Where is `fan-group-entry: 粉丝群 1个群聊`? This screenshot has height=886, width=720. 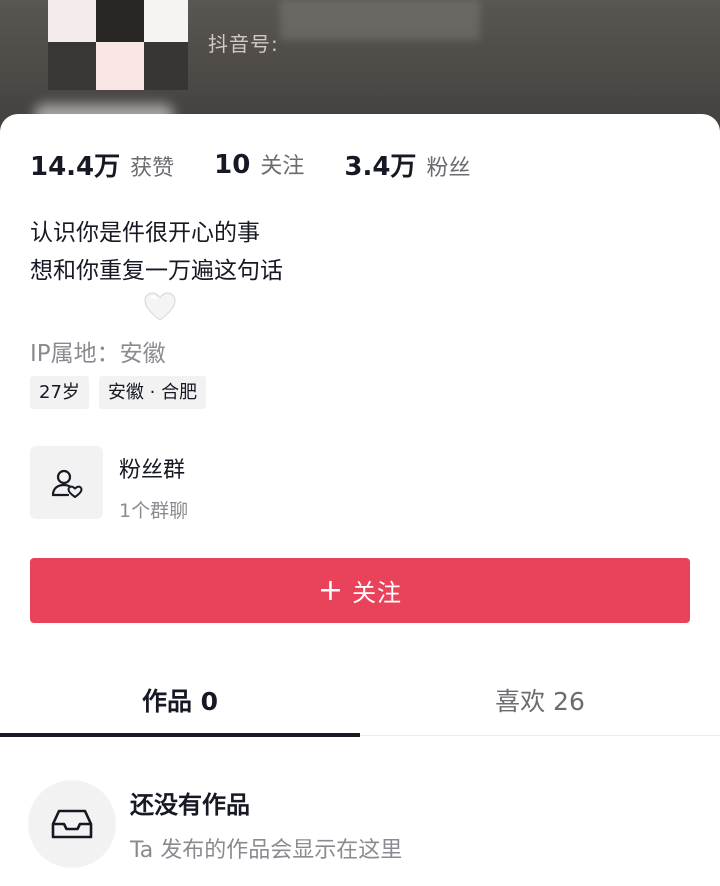 fan-group-entry: 粉丝群 1个群聊 is located at coordinates (109, 484).